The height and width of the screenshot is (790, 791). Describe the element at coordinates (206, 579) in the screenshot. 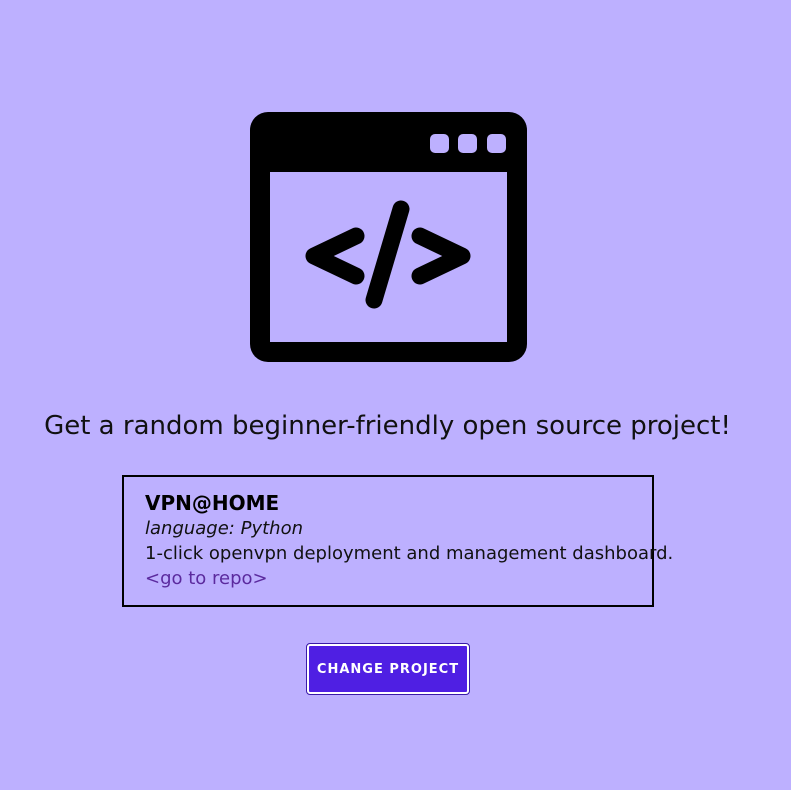

I see `repo-link: <go to repo>` at that location.